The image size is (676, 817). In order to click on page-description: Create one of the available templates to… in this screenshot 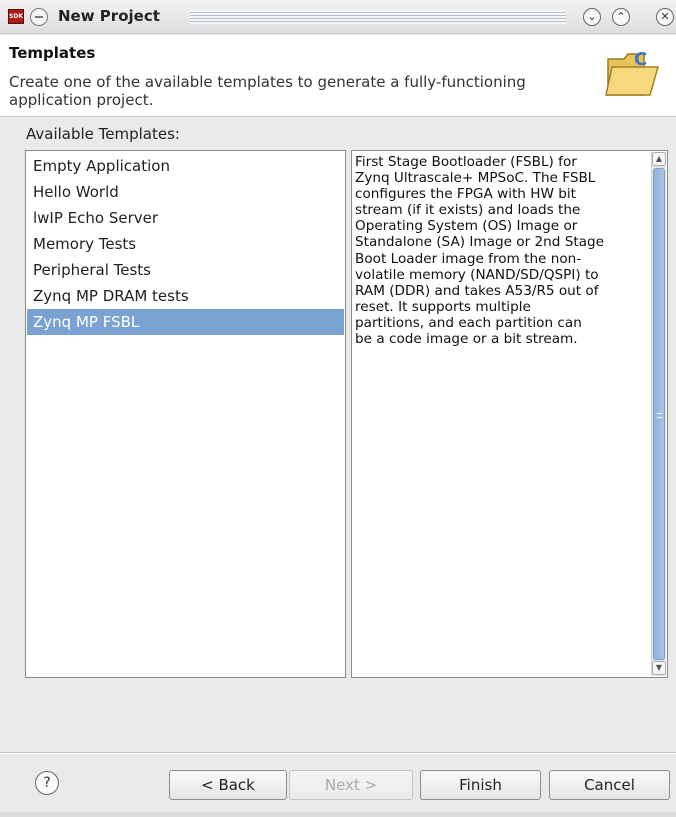, I will do `click(267, 91)`.